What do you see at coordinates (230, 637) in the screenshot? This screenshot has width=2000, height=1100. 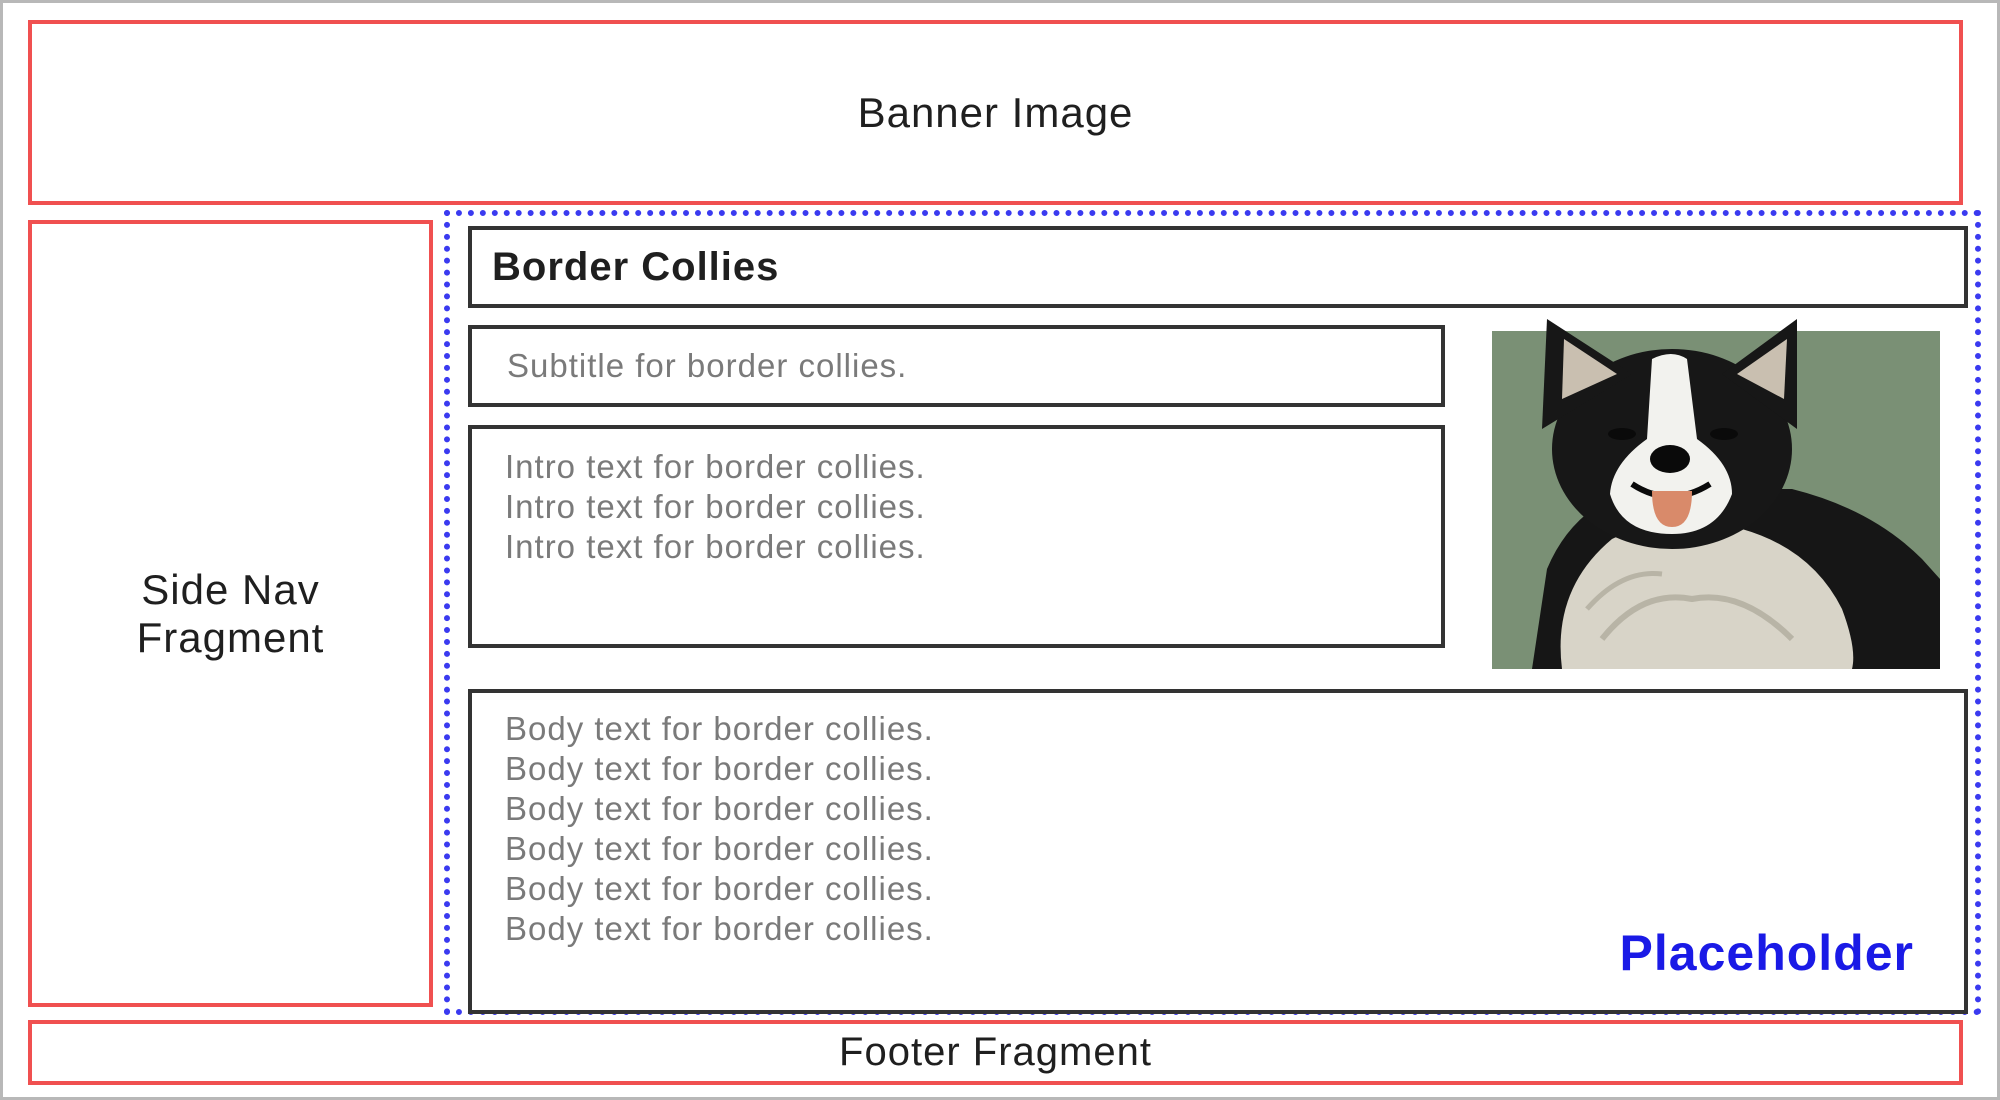 I see `side-nav-label-line2: Fragment` at bounding box center [230, 637].